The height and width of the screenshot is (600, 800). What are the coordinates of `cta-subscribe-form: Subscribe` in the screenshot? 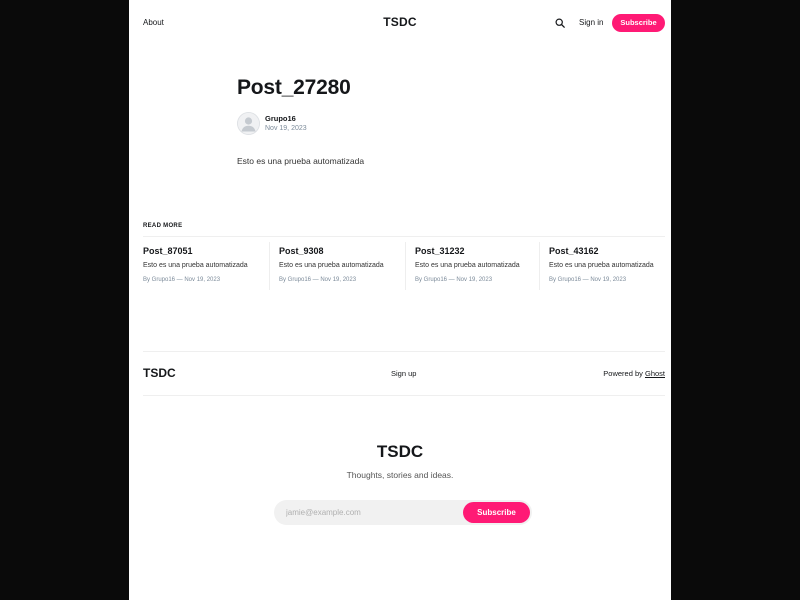 It's located at (403, 512).